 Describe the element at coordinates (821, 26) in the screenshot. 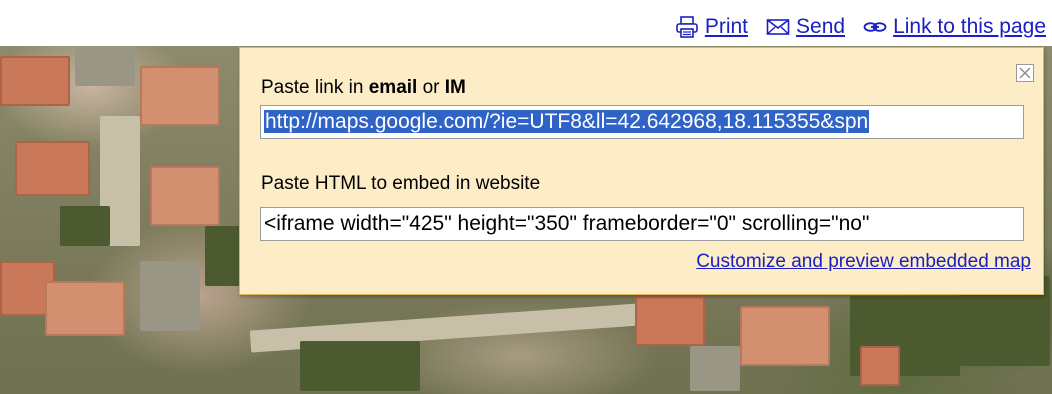

I see `send-link-label: Send` at that location.